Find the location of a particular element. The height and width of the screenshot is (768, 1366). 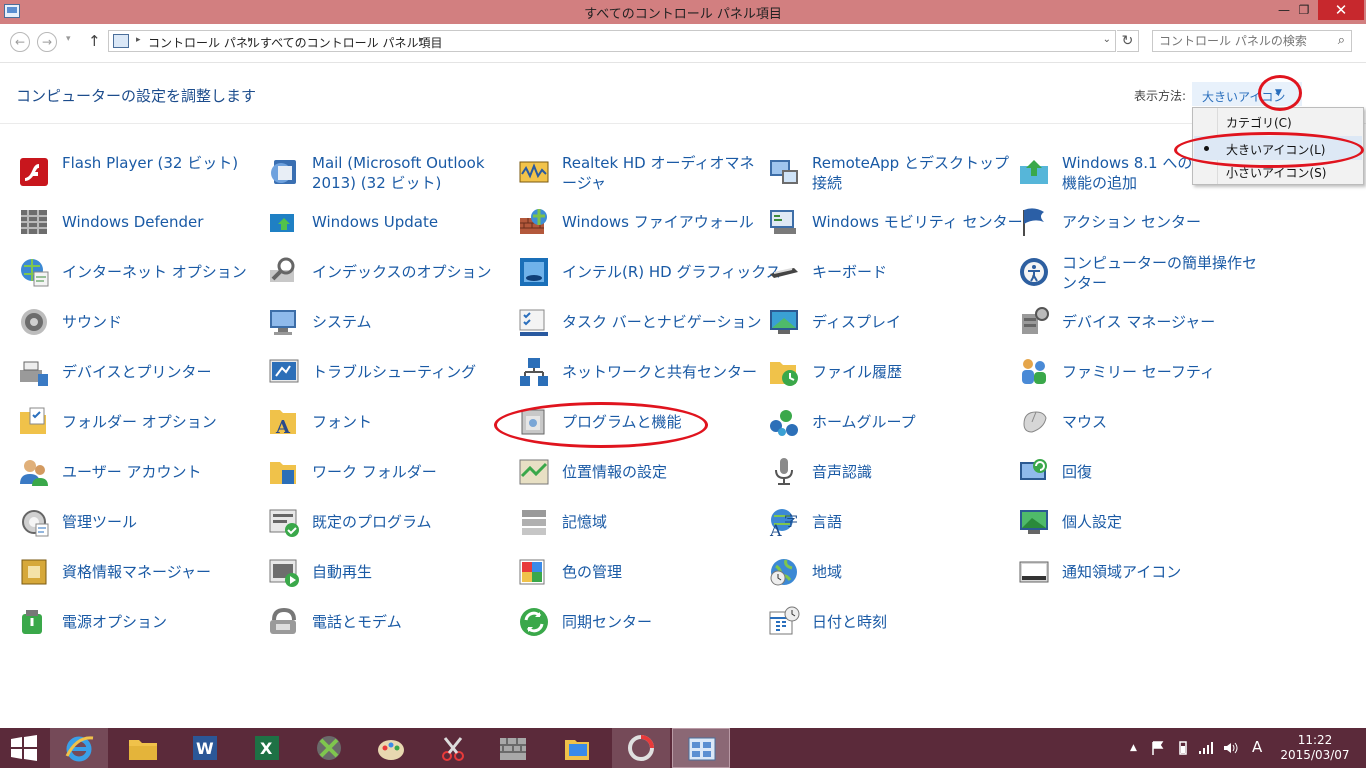

cp-item-display: ディスプレイ is located at coordinates (888, 323).